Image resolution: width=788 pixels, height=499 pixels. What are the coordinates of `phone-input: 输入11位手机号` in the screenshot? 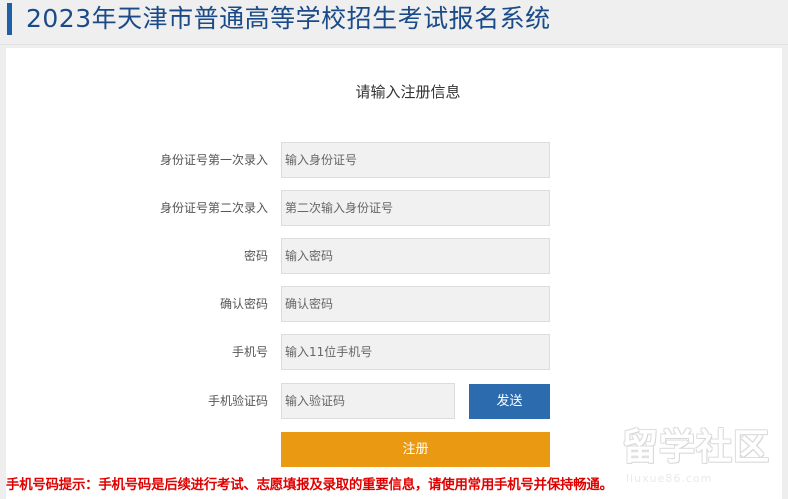 It's located at (415, 352).